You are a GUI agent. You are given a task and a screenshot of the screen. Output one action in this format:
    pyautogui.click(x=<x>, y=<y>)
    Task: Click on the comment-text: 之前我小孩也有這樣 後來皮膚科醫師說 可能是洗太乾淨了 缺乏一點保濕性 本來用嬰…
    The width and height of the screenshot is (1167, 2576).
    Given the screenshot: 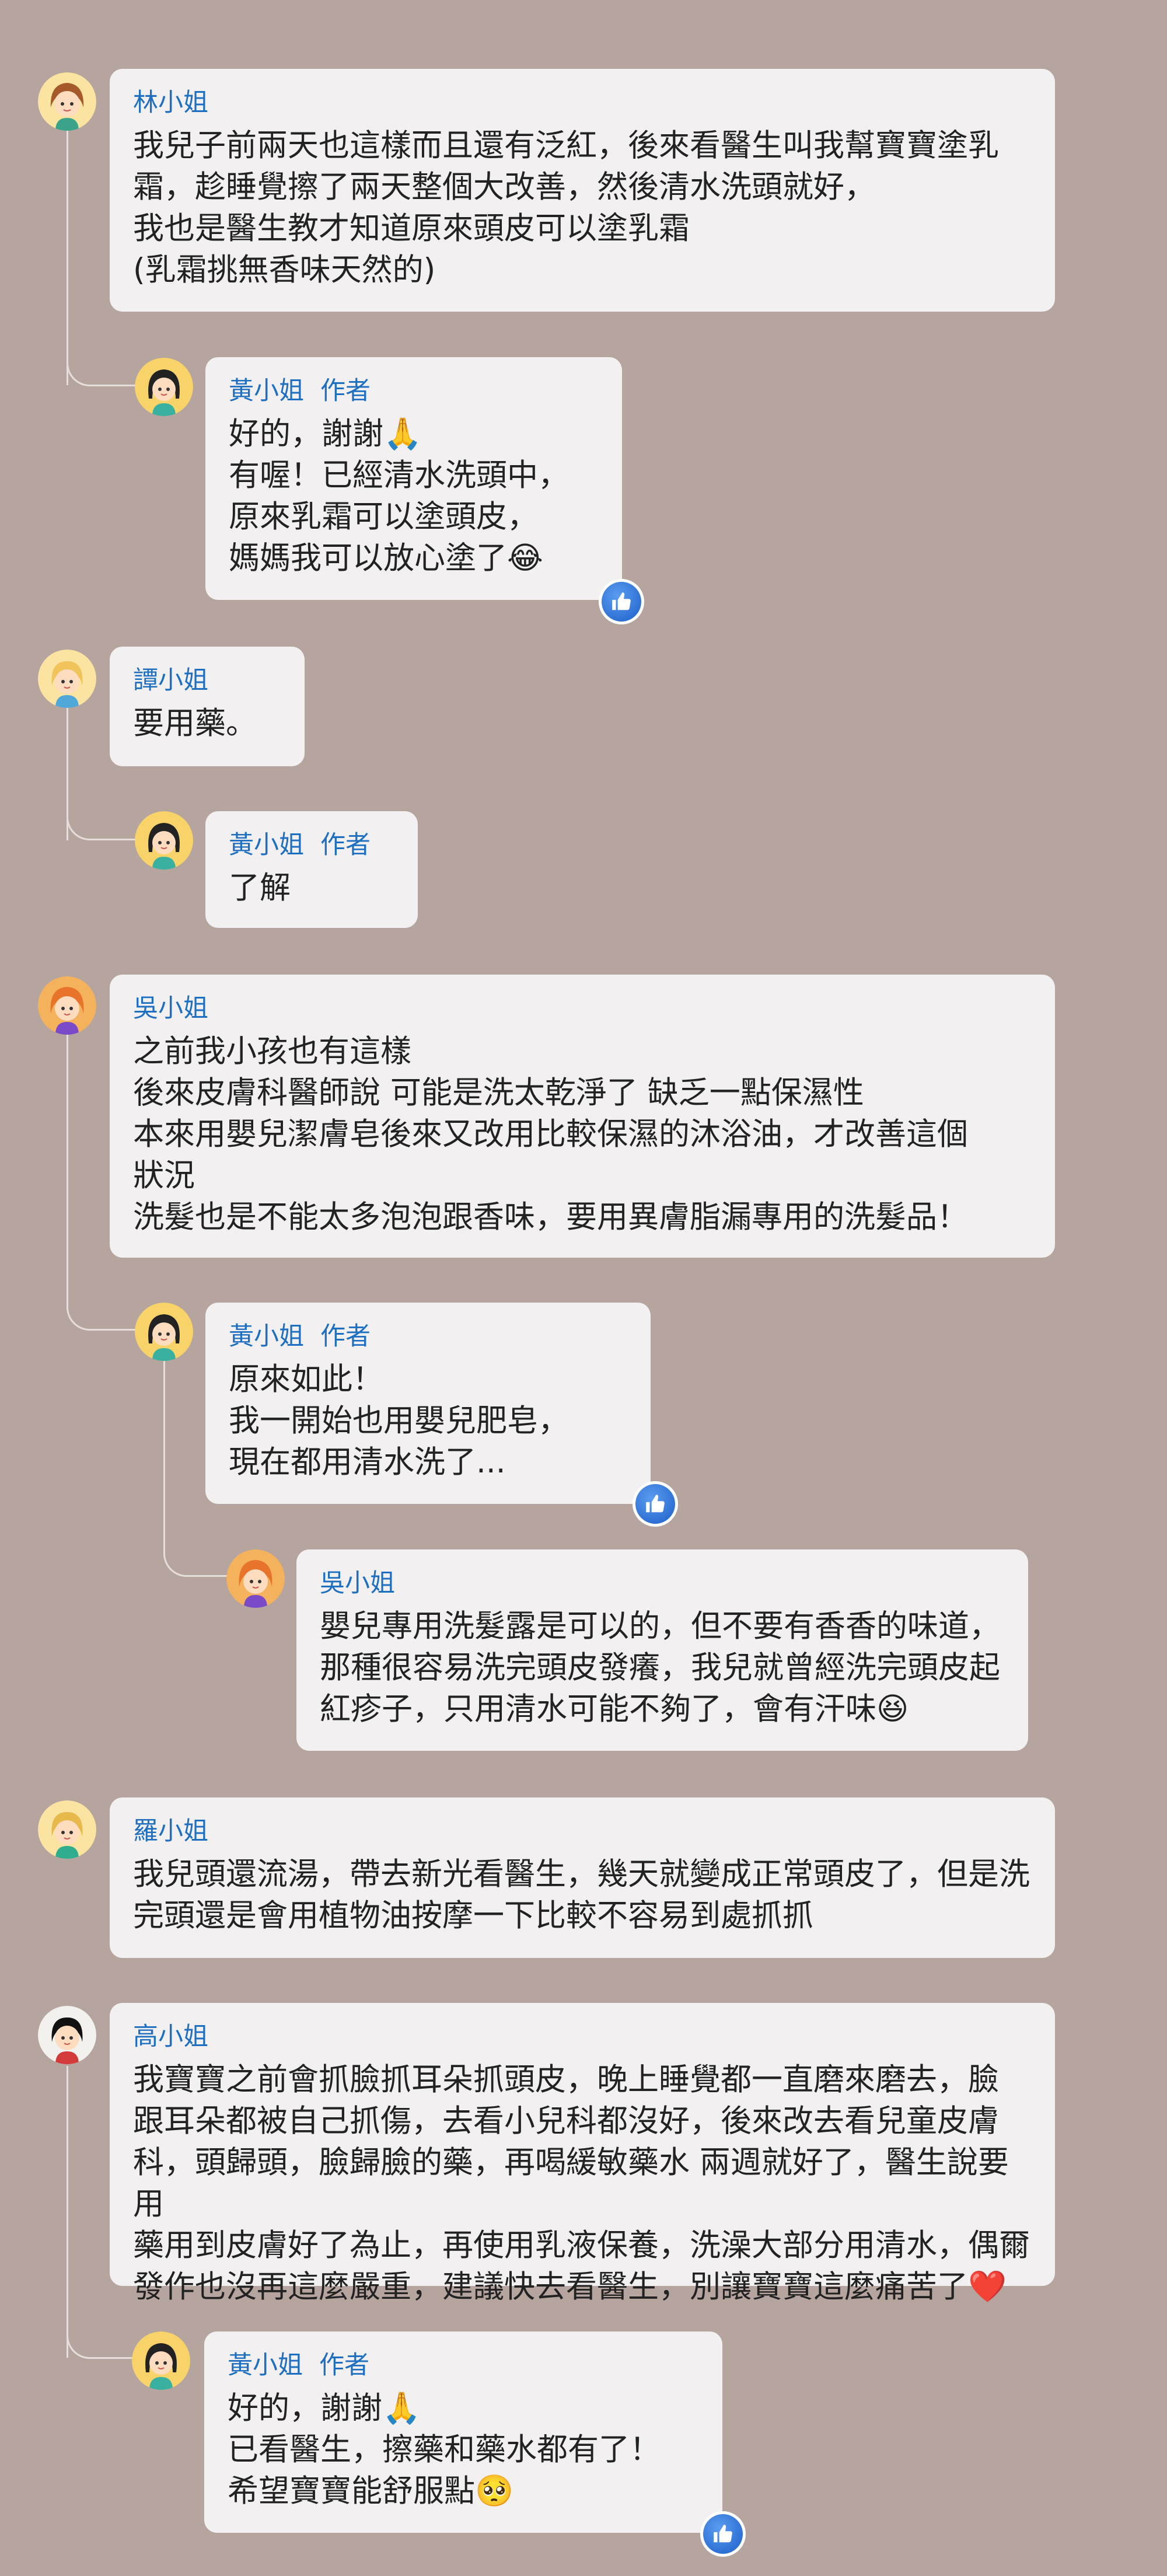 What is the action you would take?
    pyautogui.click(x=550, y=1134)
    